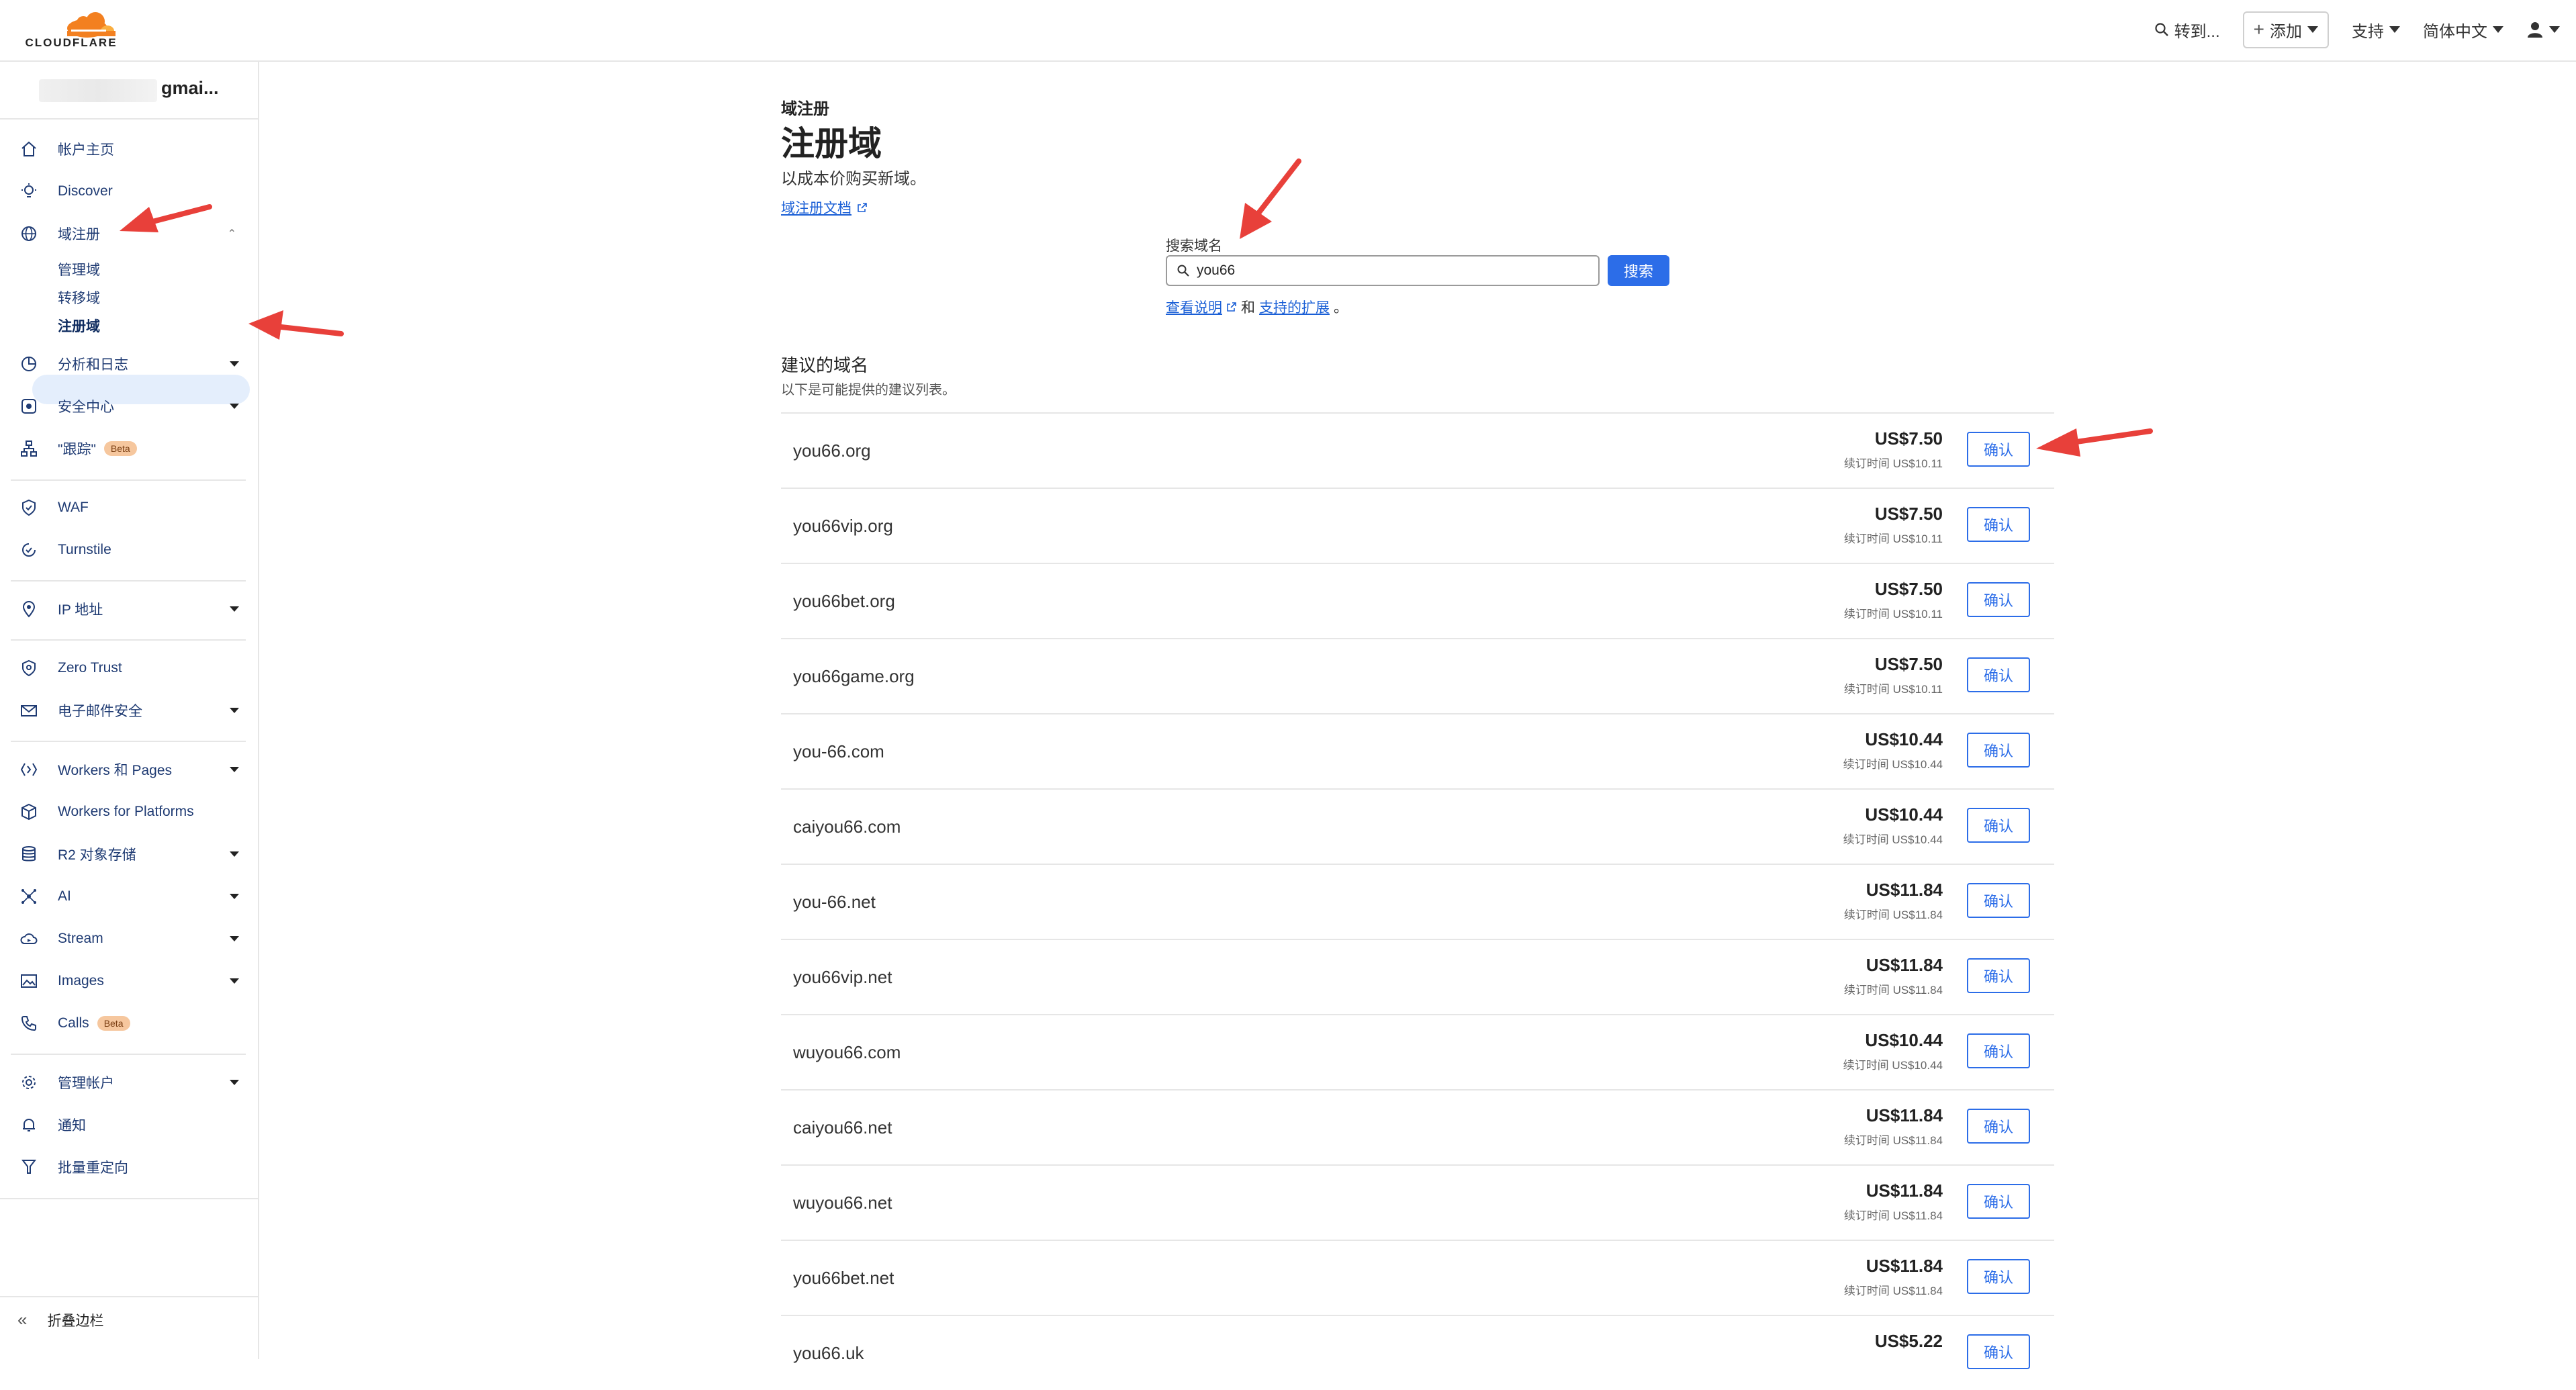  Describe the element at coordinates (847, 826) in the screenshot. I see `domain-name: caiyou66.com` at that location.